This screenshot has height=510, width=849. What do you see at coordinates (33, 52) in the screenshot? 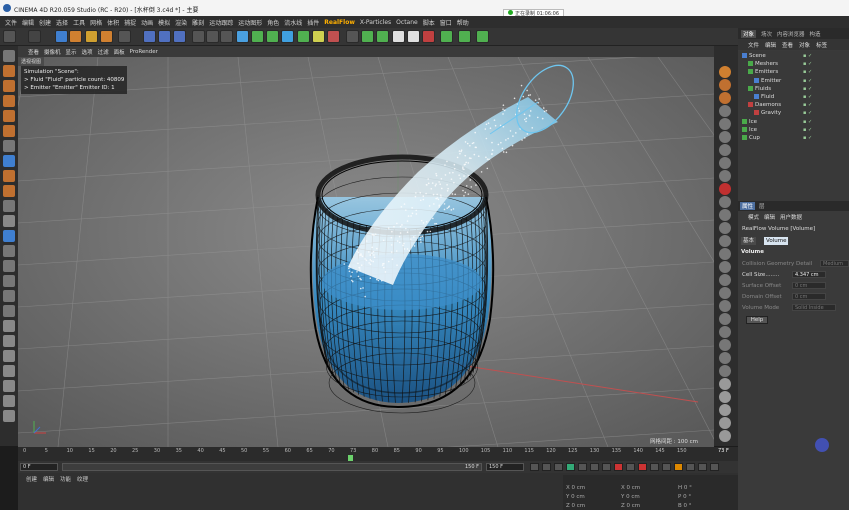
I see `viewport-menu-item: 查看` at bounding box center [33, 52].